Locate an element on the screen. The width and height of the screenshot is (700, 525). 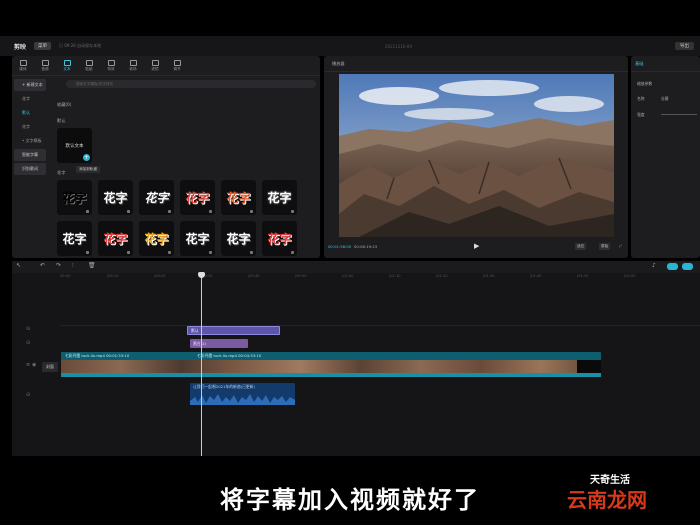
tab-label: 滤镜 is located at coordinates (155, 68).